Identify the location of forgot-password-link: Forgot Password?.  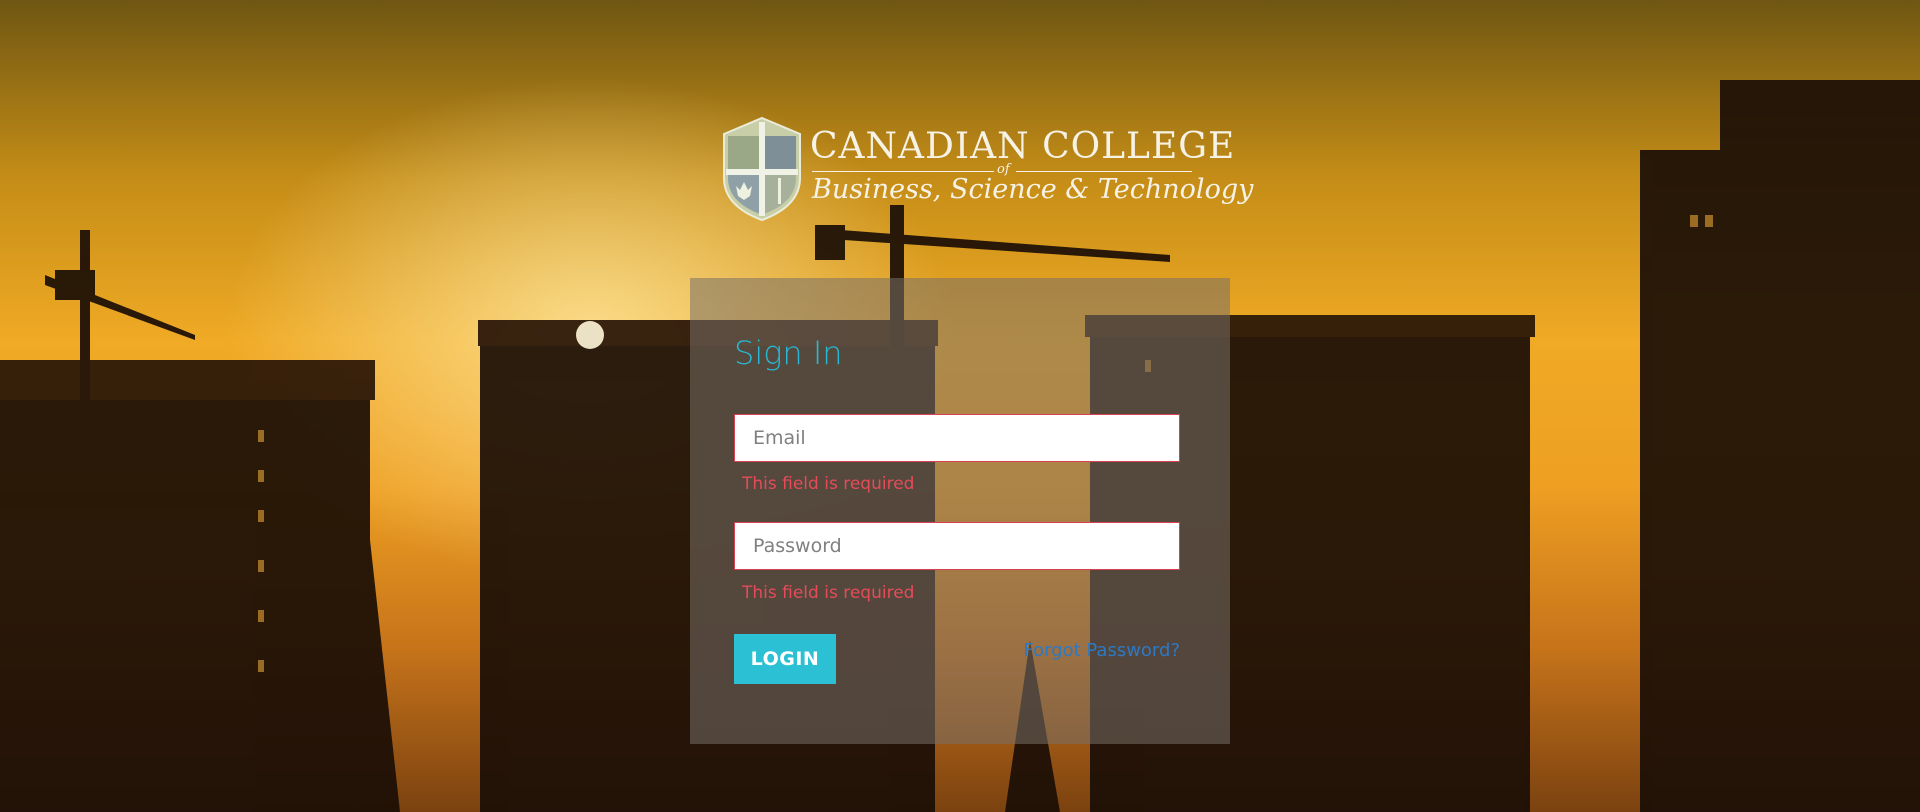
(1101, 650).